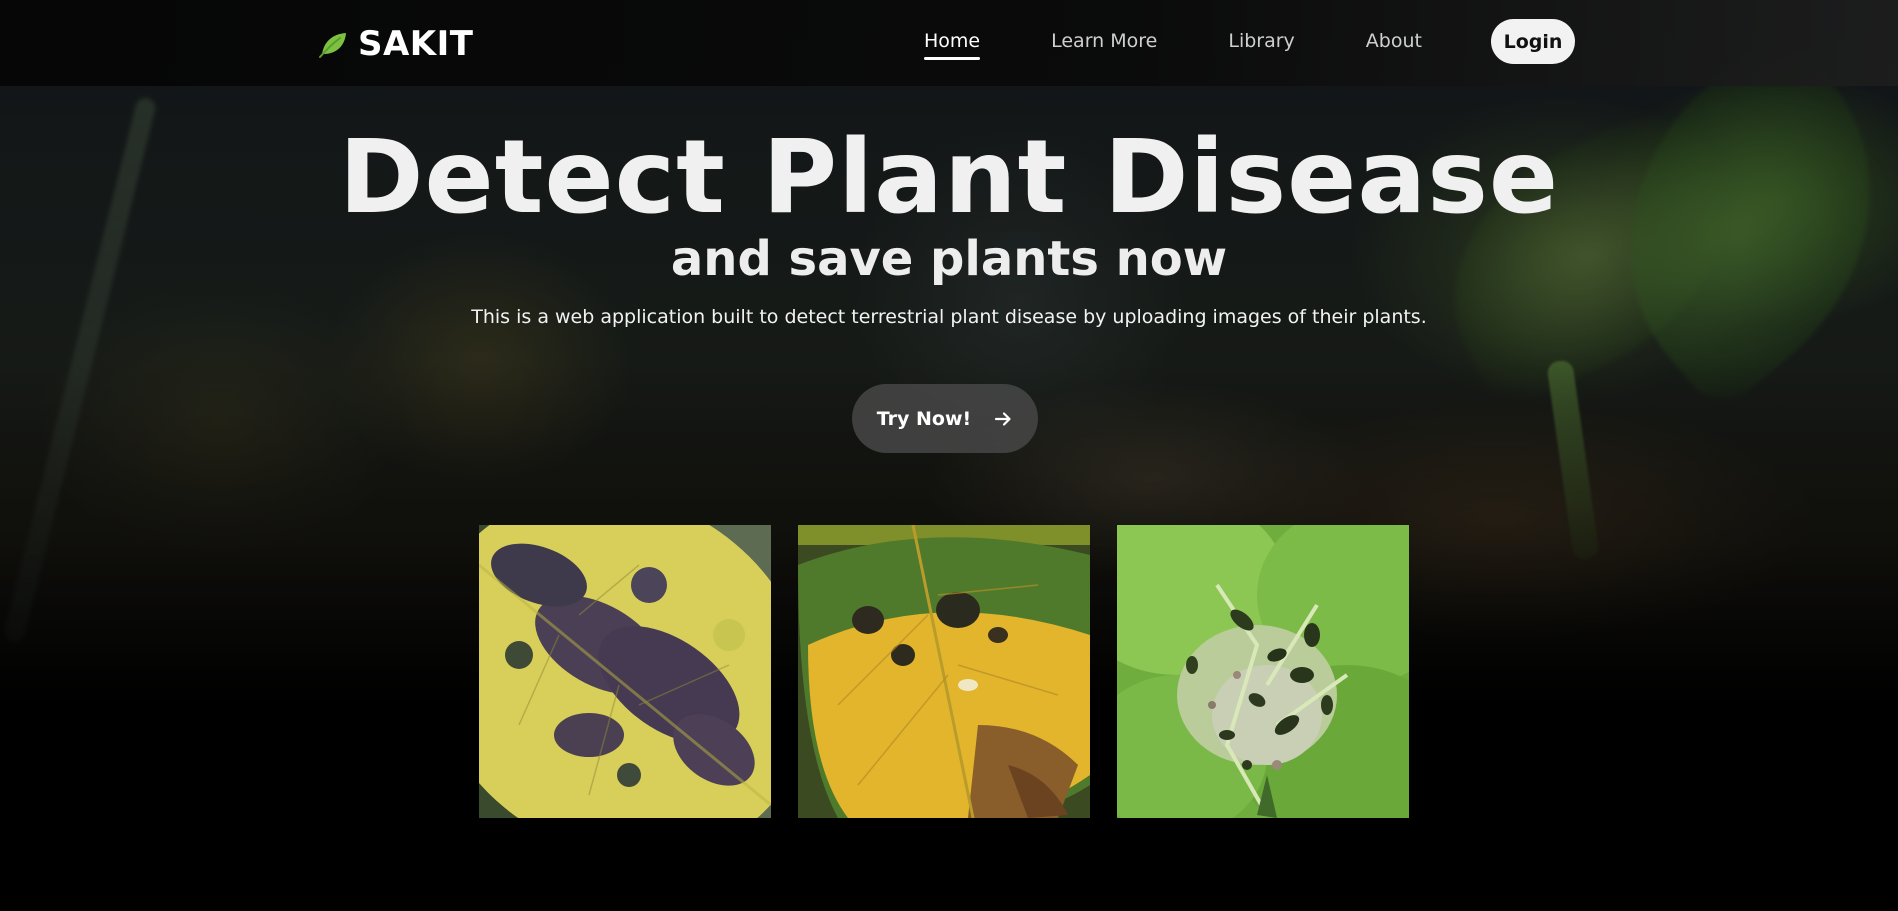 The width and height of the screenshot is (1898, 911). What do you see at coordinates (924, 418) in the screenshot?
I see `try-now-label: Try Now!` at bounding box center [924, 418].